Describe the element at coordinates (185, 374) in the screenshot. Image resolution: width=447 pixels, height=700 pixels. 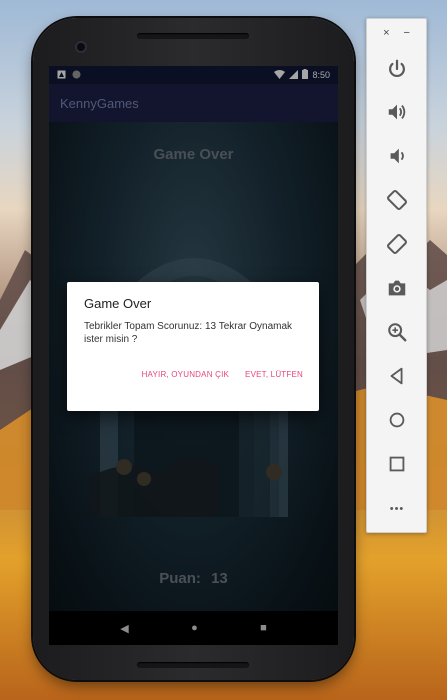
I see `no-quit-button: HAYIR, OYUNDAN ÇIK` at that location.